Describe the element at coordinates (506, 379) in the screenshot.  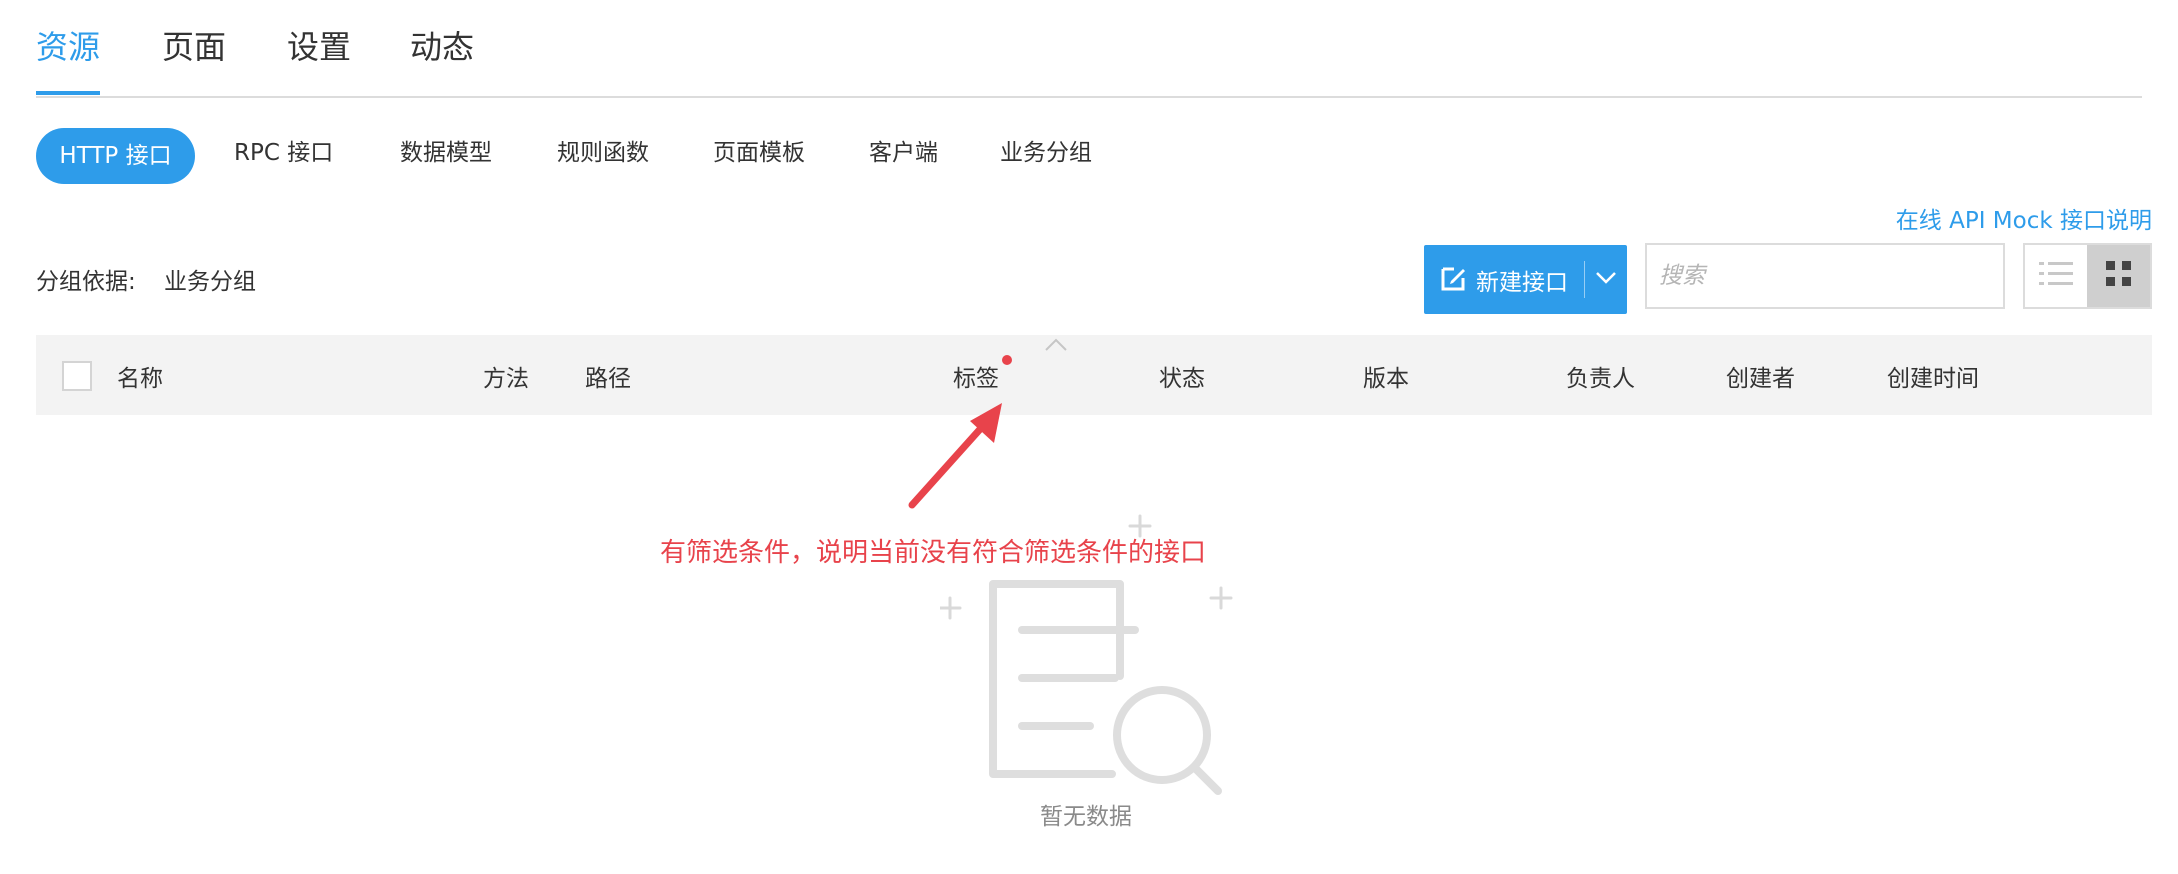
I see `column-method: 方法` at that location.